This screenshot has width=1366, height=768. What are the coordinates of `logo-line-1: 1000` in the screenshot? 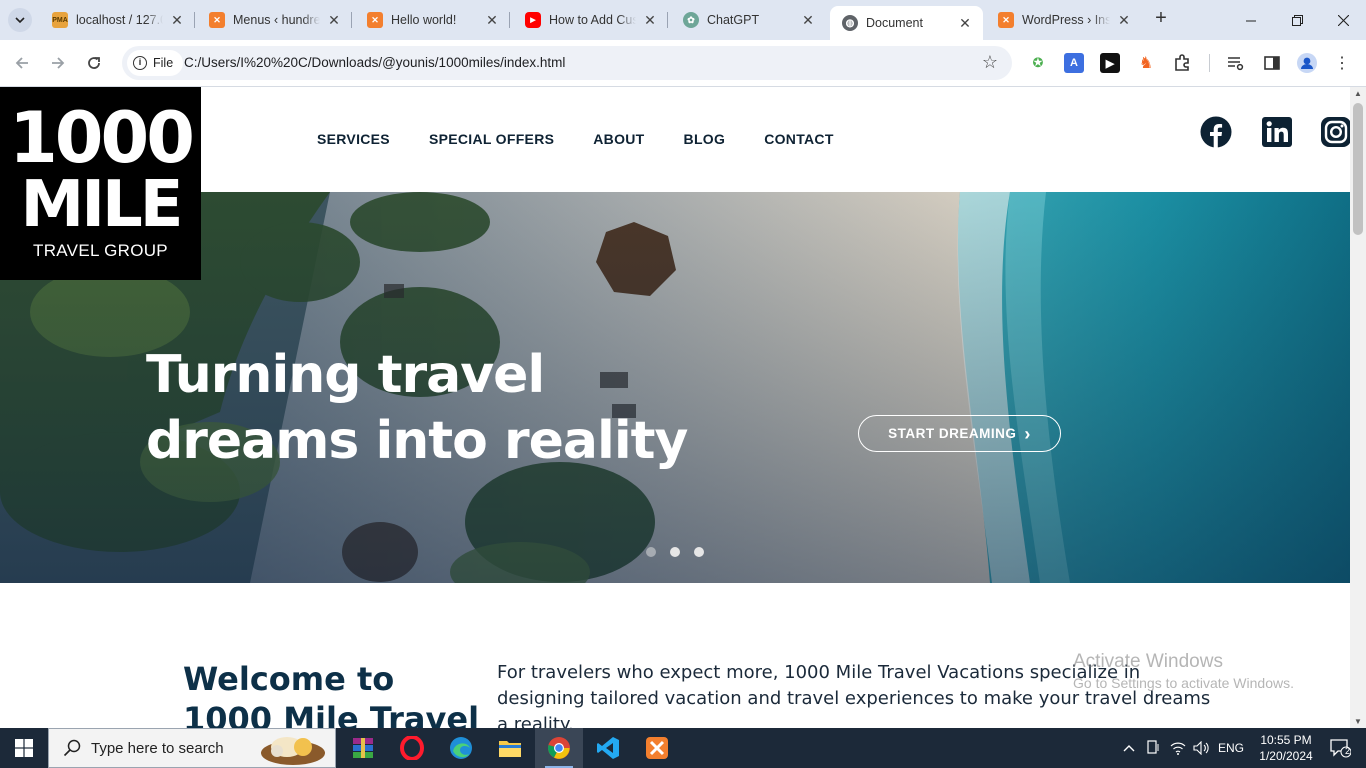 It's located at (102, 138).